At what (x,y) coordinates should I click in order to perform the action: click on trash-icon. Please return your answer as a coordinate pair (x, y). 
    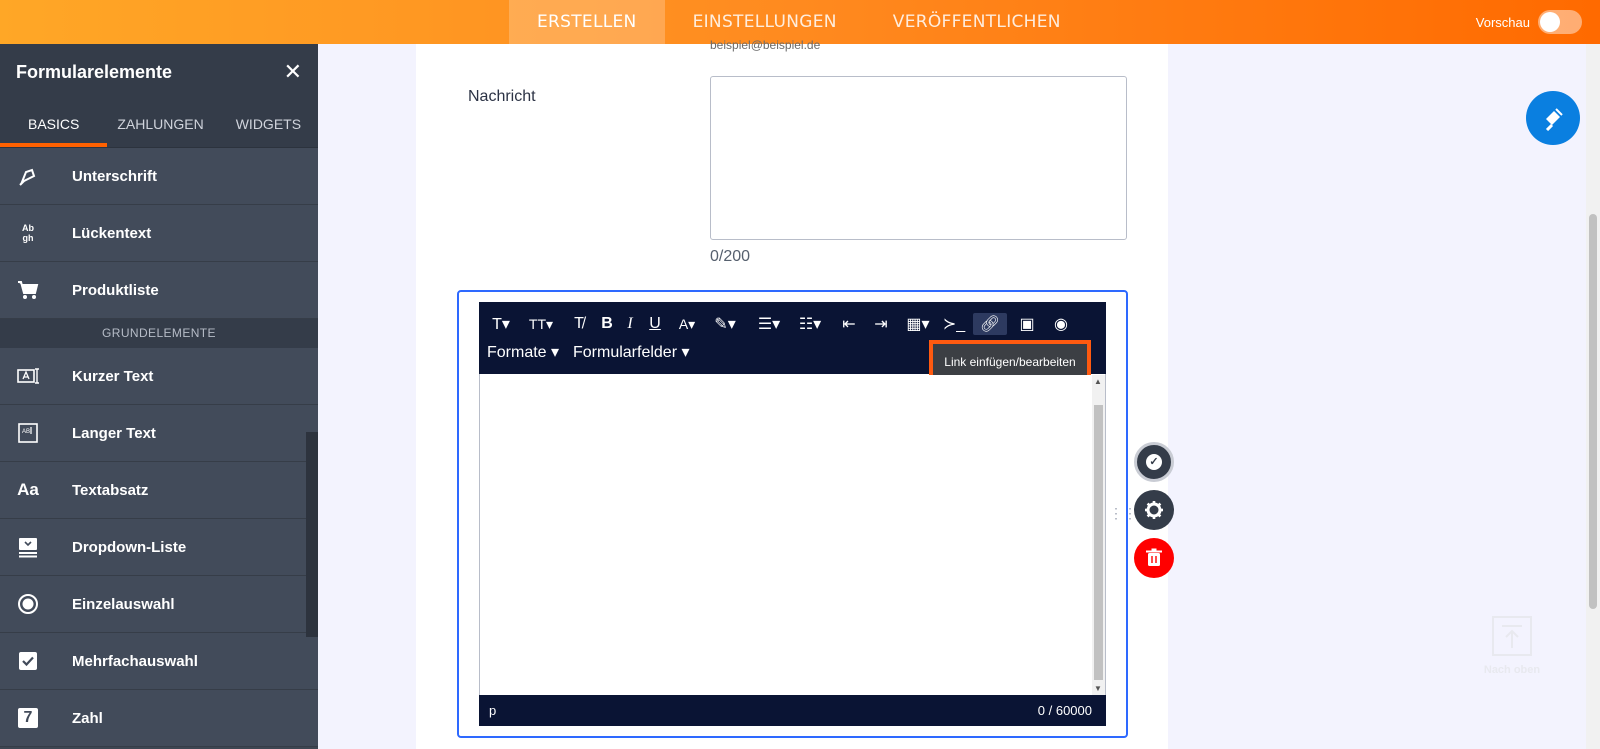
    Looking at the image, I should click on (1154, 557).